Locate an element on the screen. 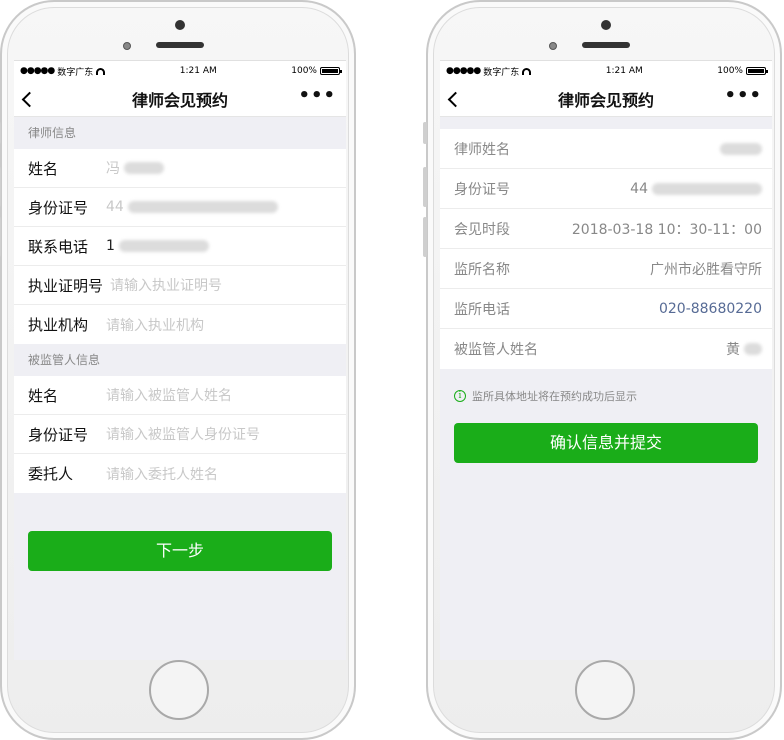 Image resolution: width=784 pixels, height=740 pixels. detainee-id-field: 身份证号 请输入被监管人身份证号 is located at coordinates (180, 434).